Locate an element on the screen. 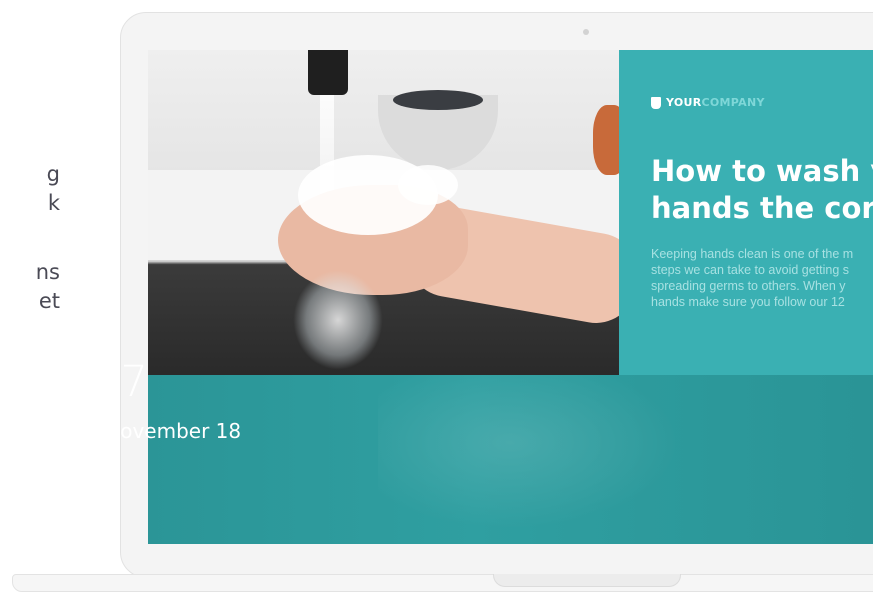  cropped-side-text: g k ns et is located at coordinates (30, 238).